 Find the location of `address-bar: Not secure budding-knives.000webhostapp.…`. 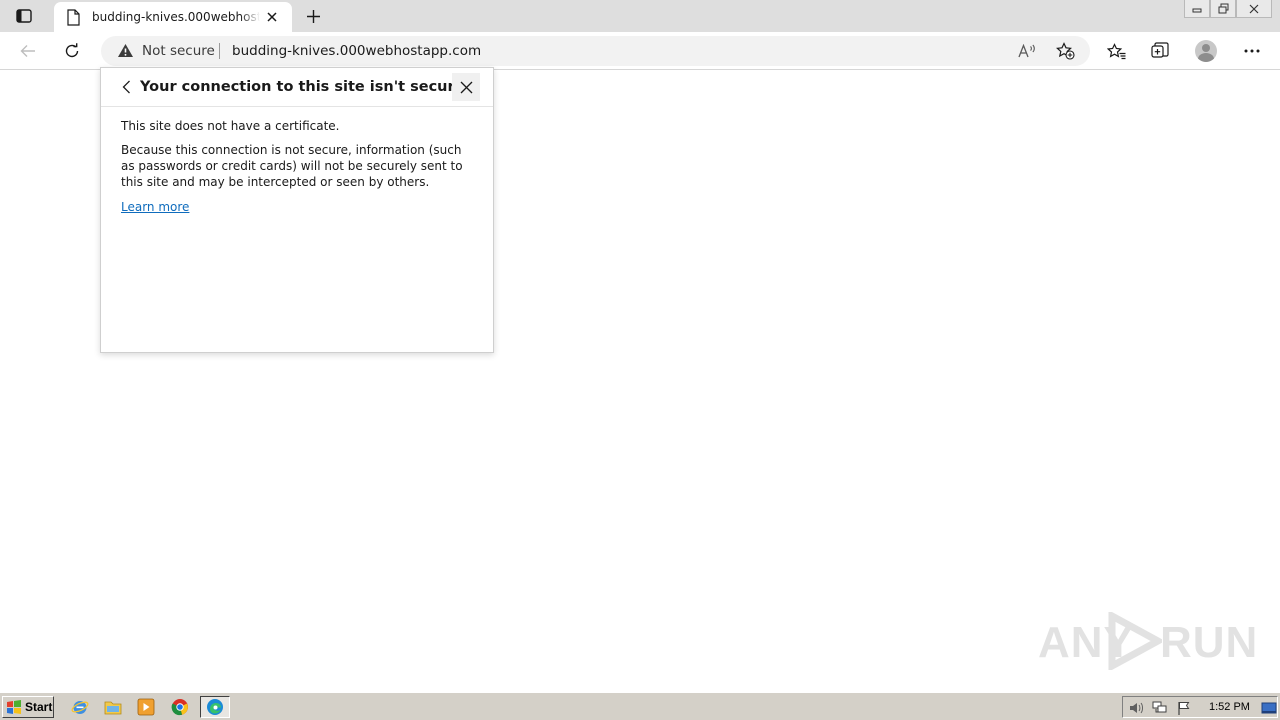

address-bar: Not secure budding-knives.000webhostapp.… is located at coordinates (595, 51).